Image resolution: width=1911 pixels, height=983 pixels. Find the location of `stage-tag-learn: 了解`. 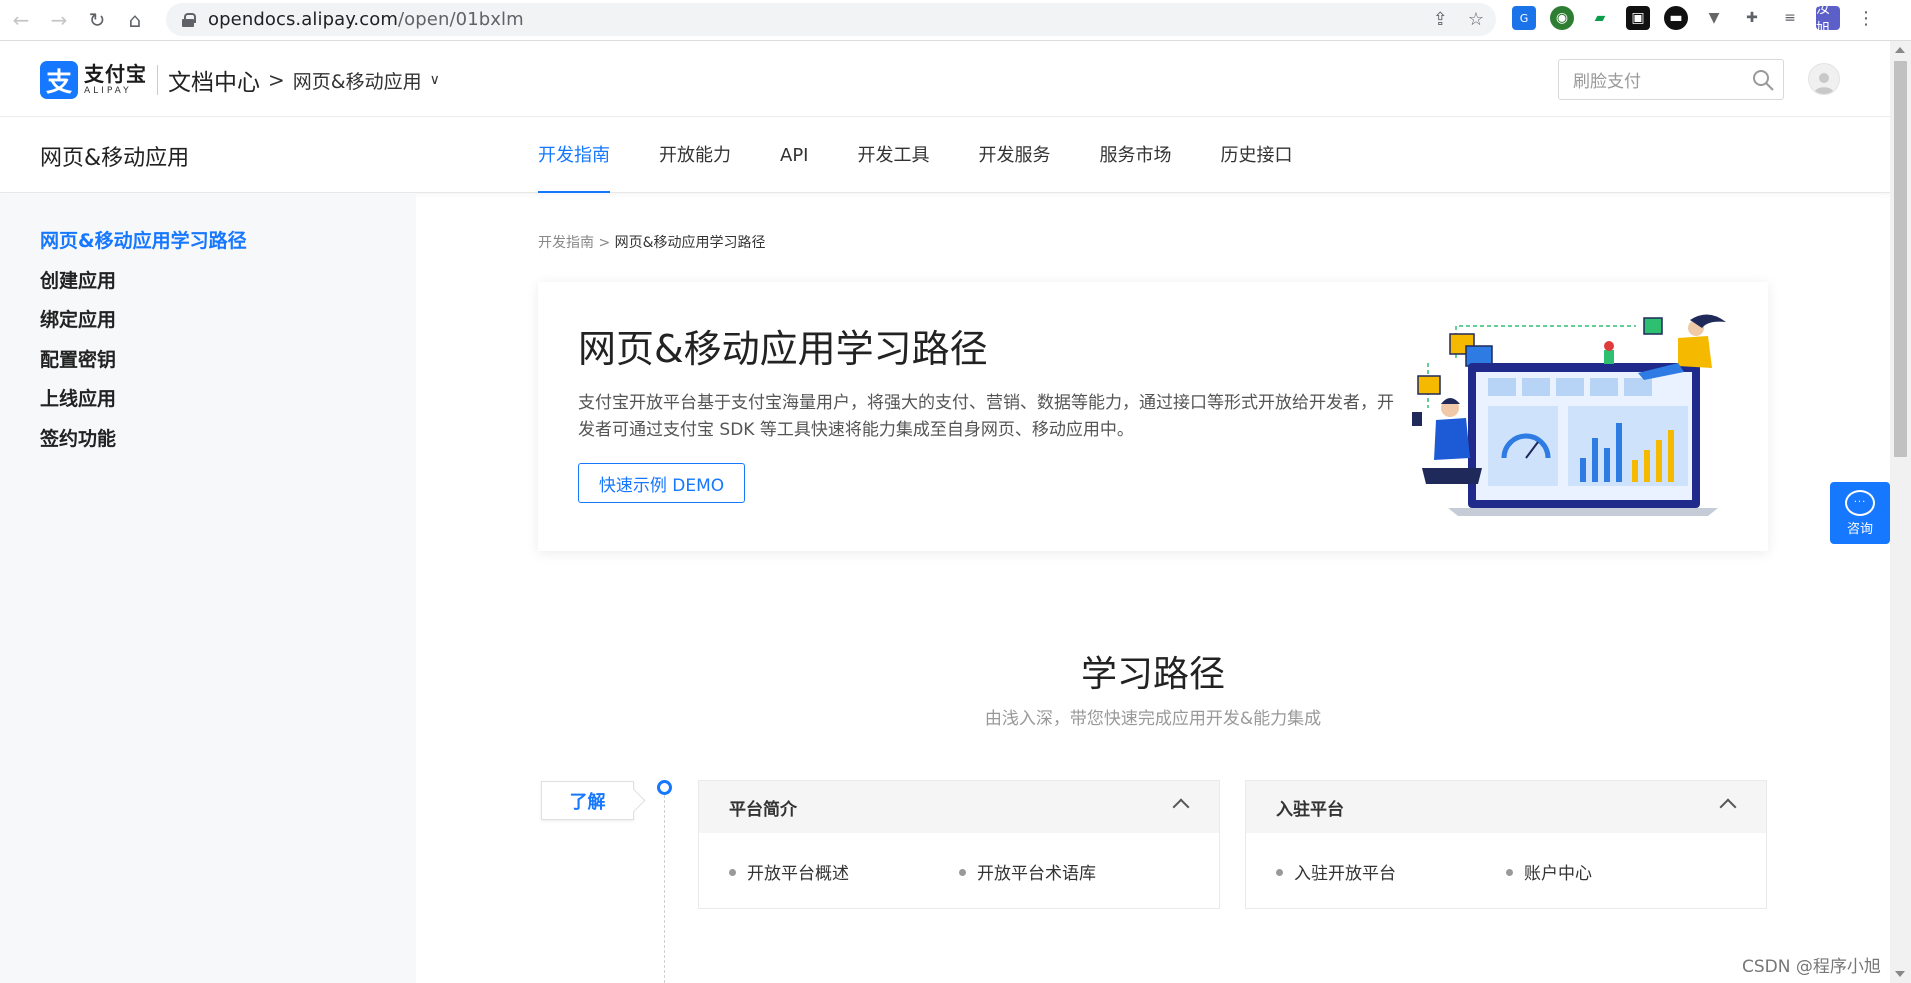

stage-tag-learn: 了解 is located at coordinates (587, 800).